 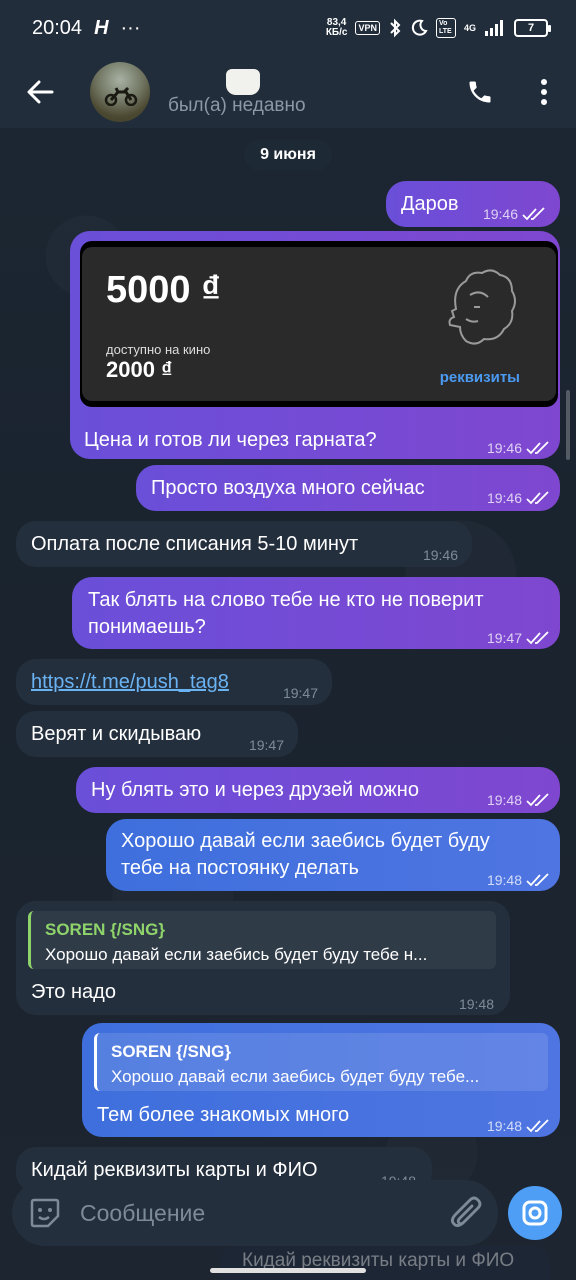 I want to click on message-text: Оплата после списания 5-10 минут, so click(x=195, y=544).